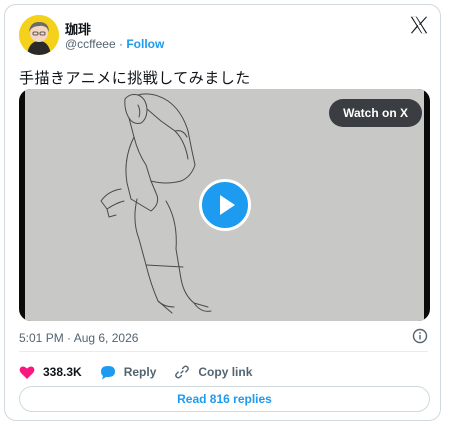  Describe the element at coordinates (27, 372) in the screenshot. I see `heart-icon` at that location.